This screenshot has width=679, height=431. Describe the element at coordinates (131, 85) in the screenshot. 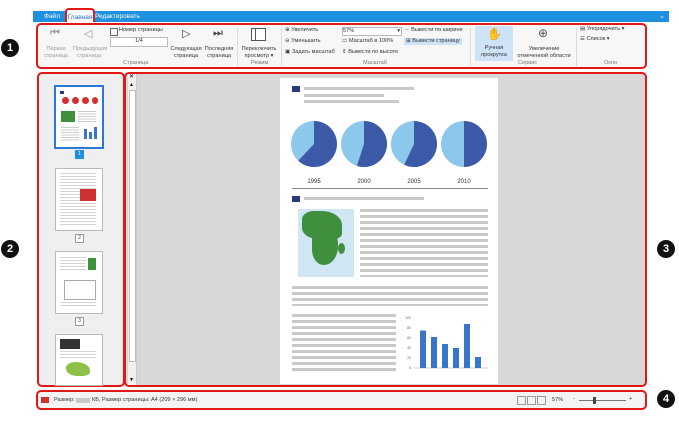

I see `scroll-up-icon: ▲` at that location.